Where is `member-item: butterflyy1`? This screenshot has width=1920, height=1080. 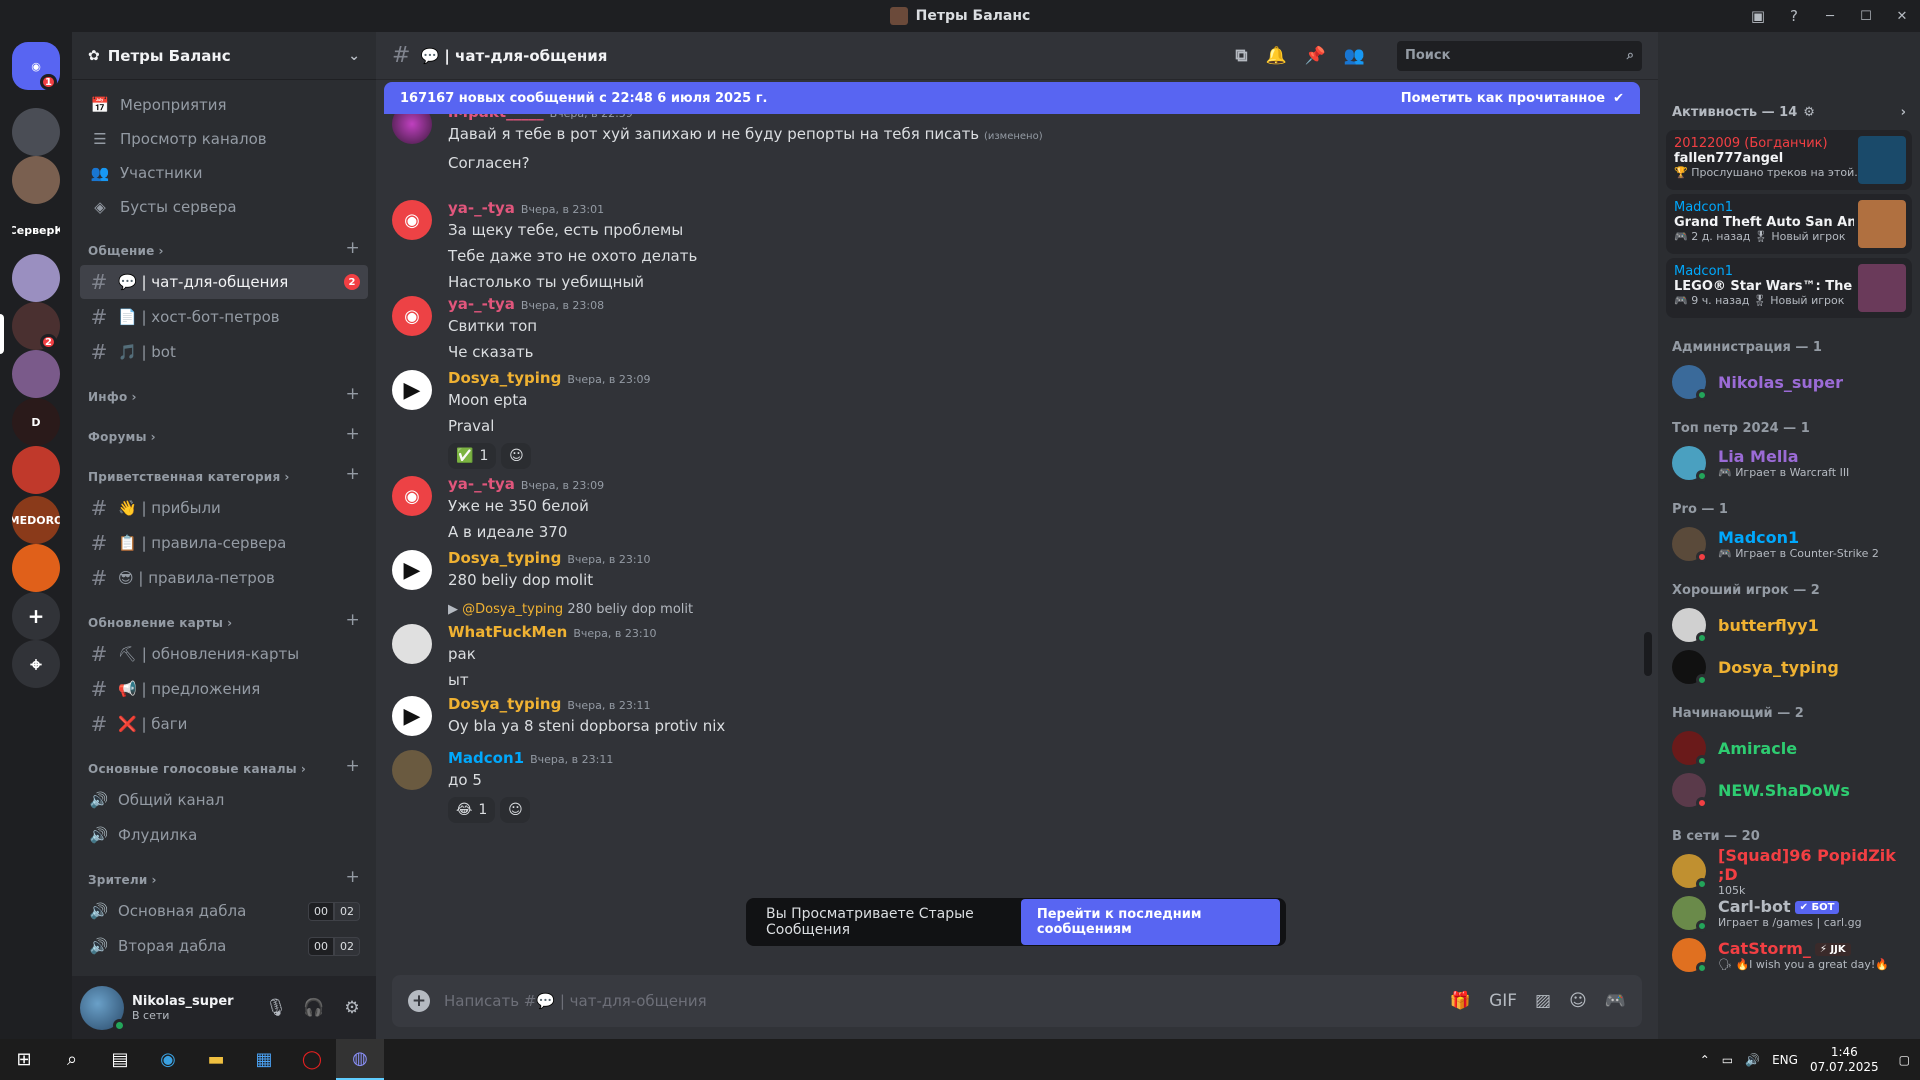
member-item: butterflyy1 is located at coordinates (1789, 625).